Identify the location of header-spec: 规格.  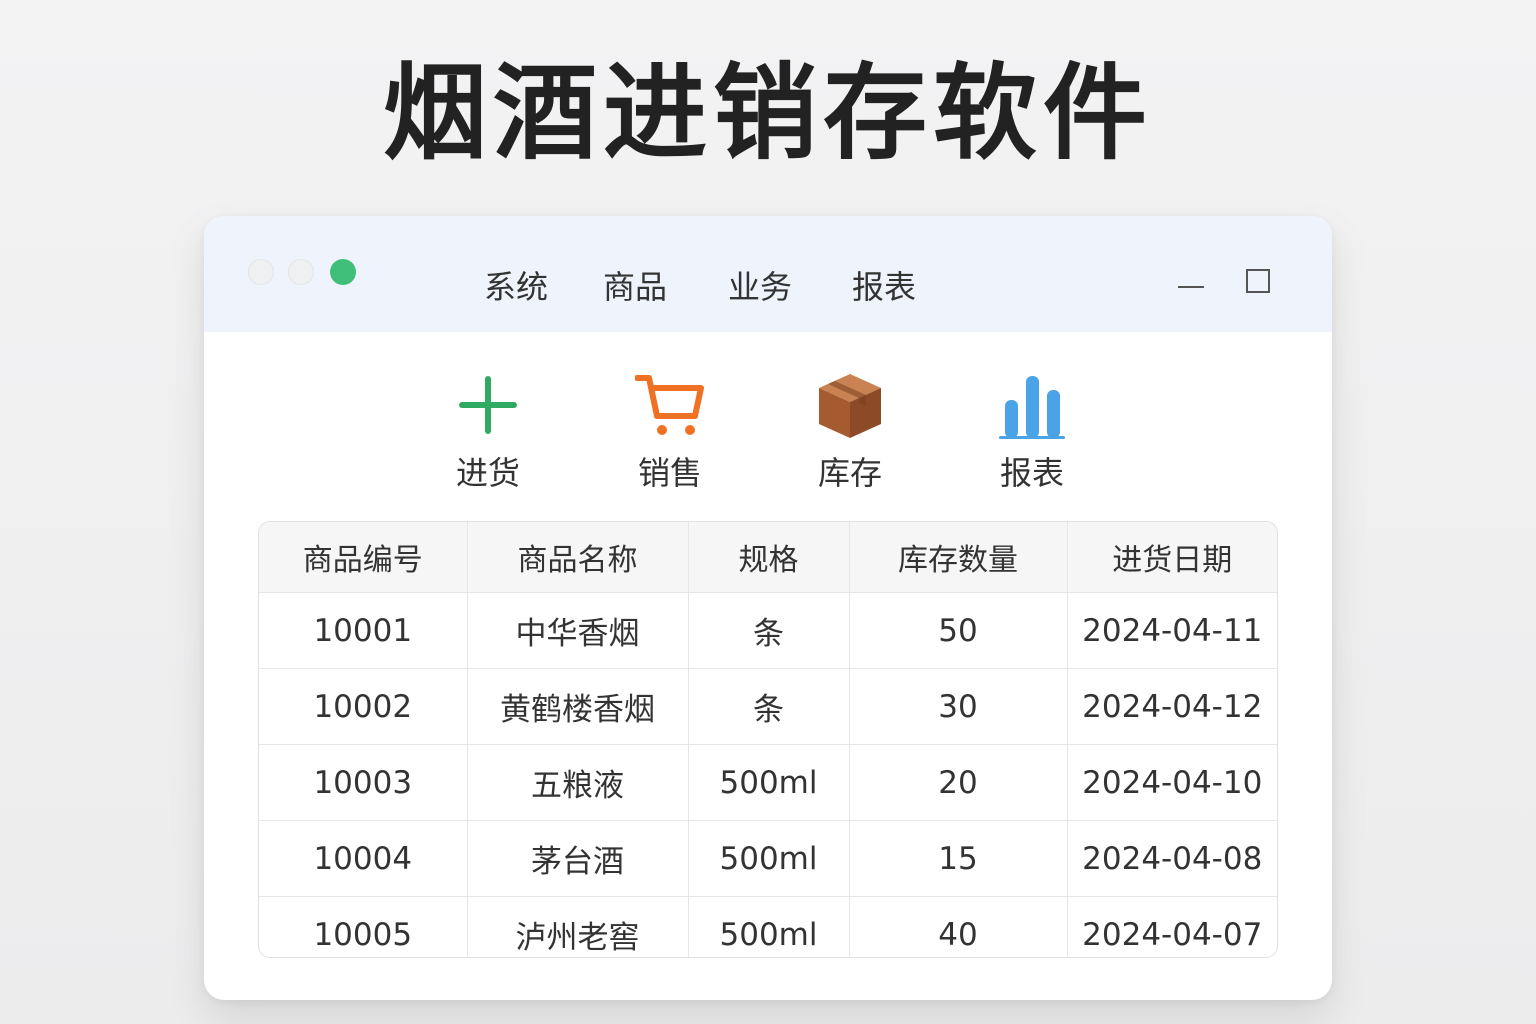
(769, 557).